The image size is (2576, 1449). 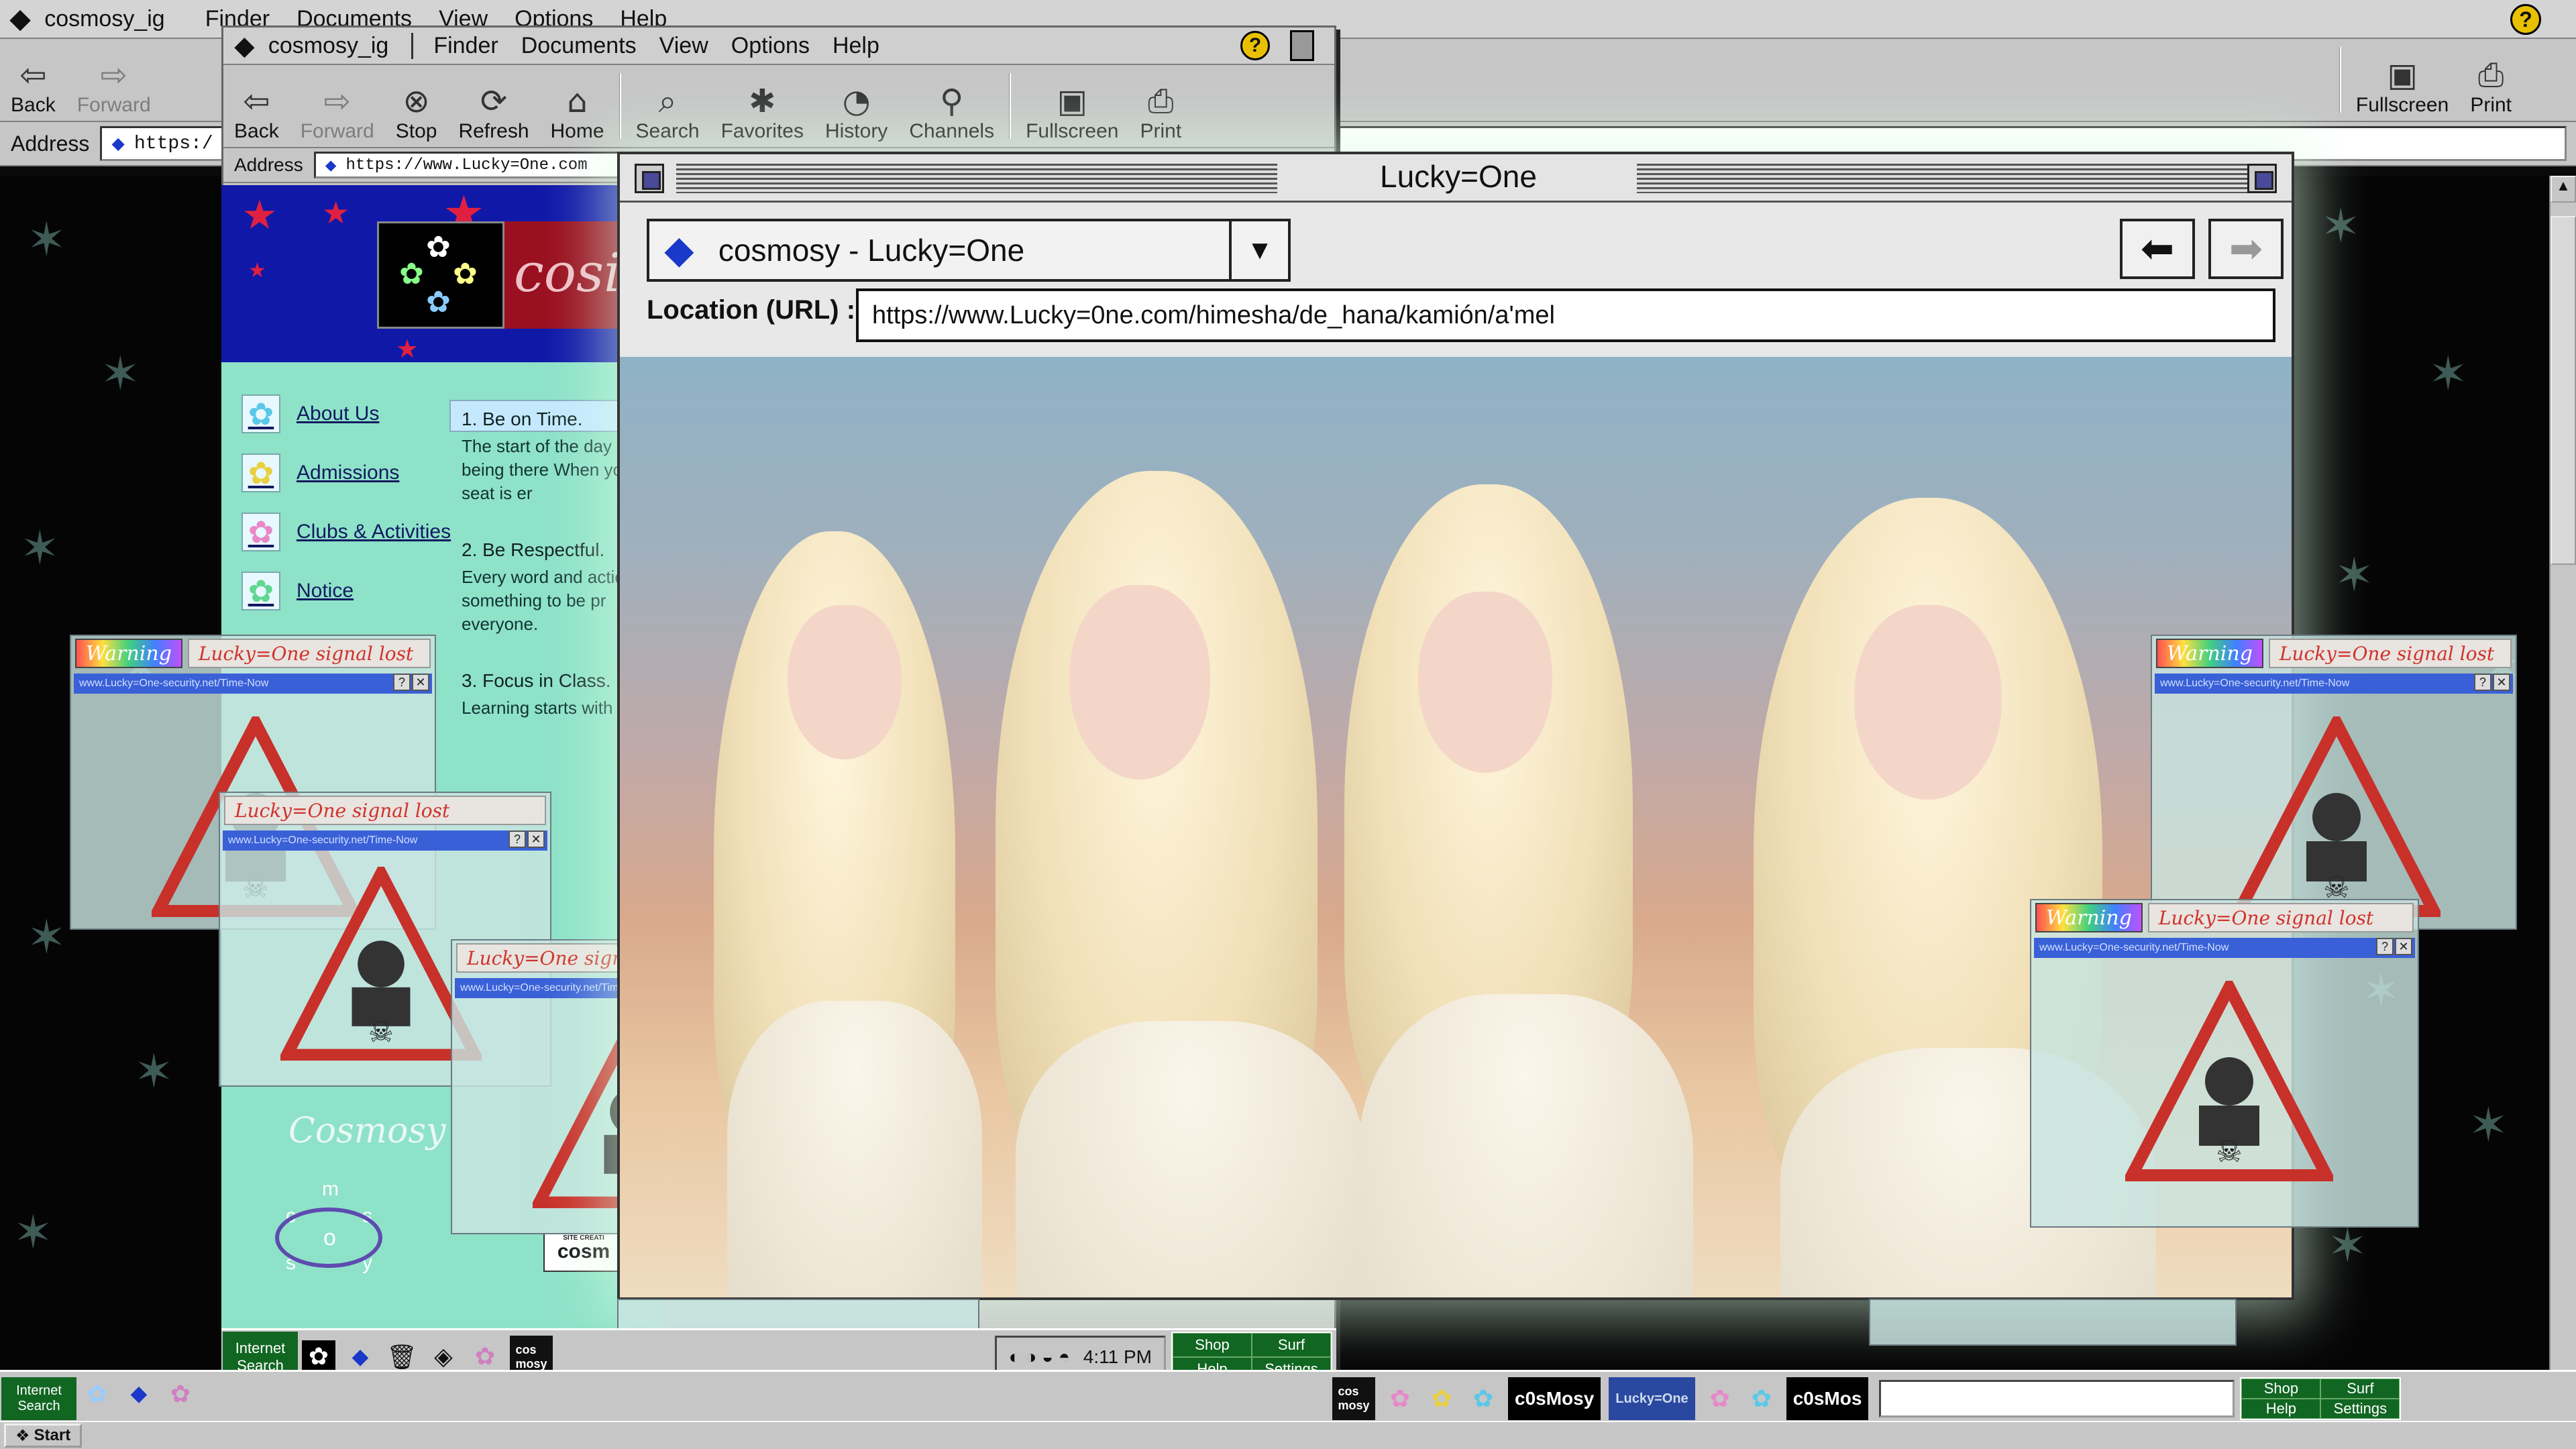 I want to click on win2-search-button: ⌕ Search, so click(x=667, y=106).